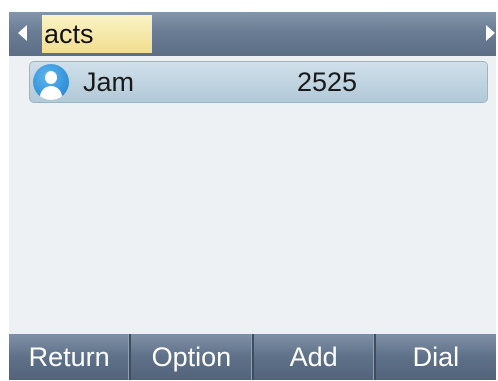 This screenshot has width=498, height=381. Describe the element at coordinates (51, 77) in the screenshot. I see `avatar-head` at that location.